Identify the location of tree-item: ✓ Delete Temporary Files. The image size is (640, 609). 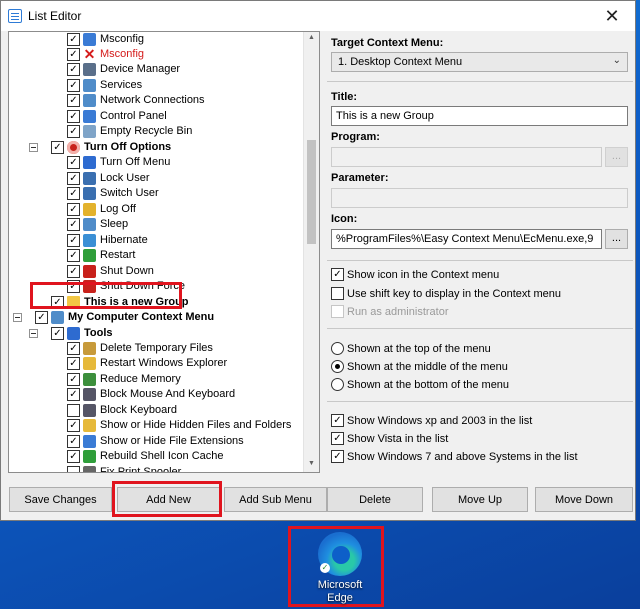
(157, 348).